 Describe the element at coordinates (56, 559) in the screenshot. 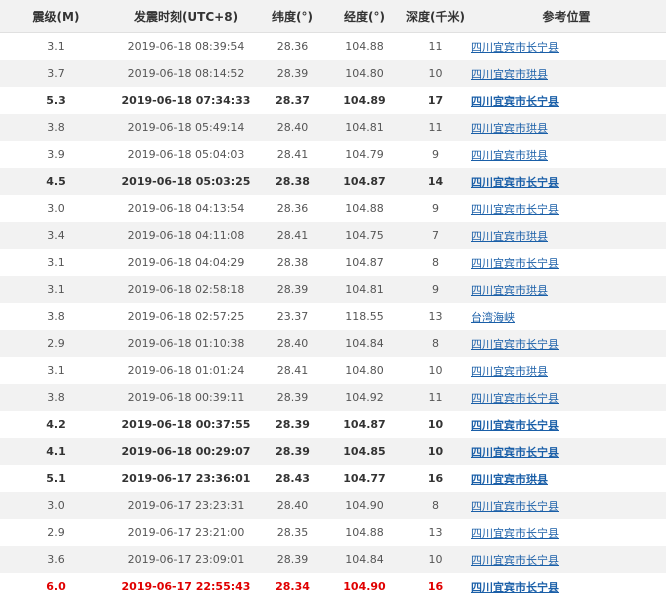

I see `magnitude-cell: 3.6` at that location.